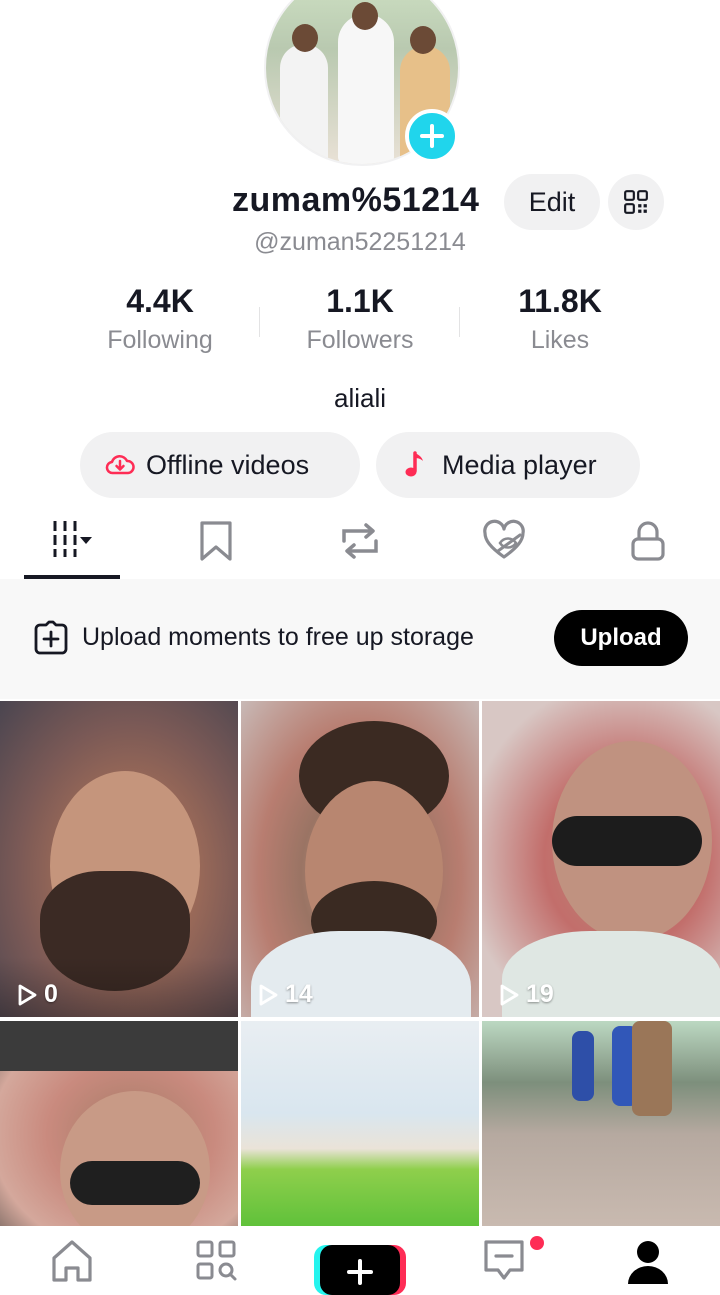  I want to click on tab-liked, so click(504, 541).